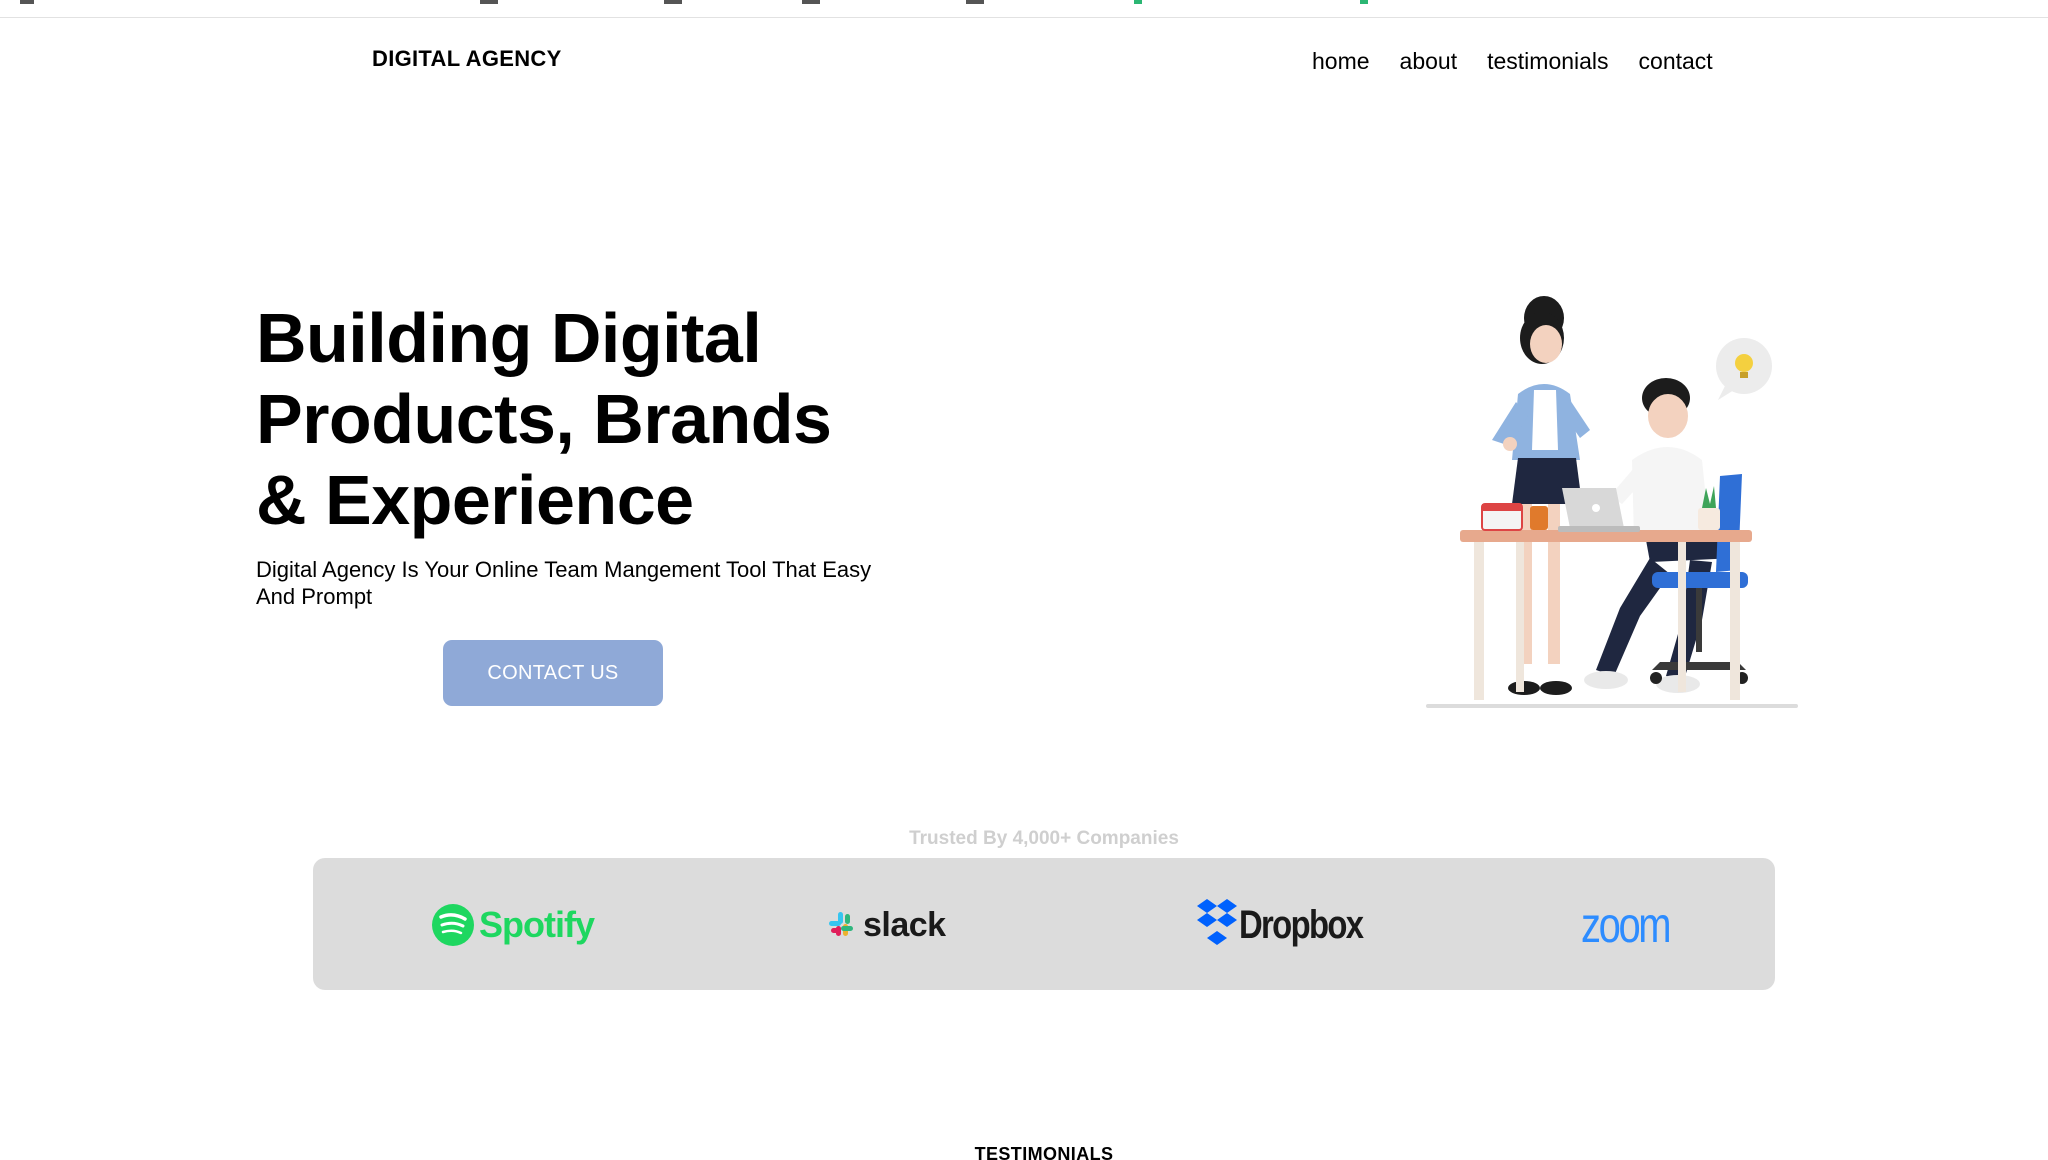 Image resolution: width=2048 pixels, height=1160 pixels. Describe the element at coordinates (453, 925) in the screenshot. I see `spotify-icon` at that location.